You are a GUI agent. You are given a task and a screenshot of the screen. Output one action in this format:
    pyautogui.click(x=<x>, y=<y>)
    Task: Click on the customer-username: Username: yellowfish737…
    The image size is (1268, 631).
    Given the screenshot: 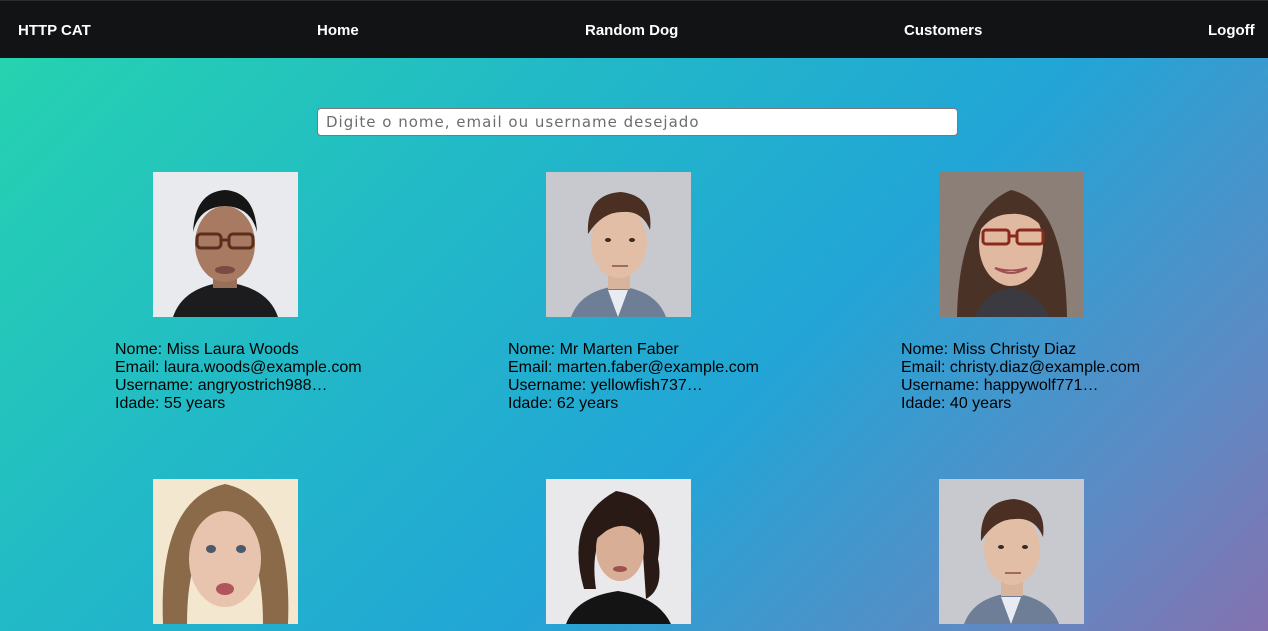 What is the action you would take?
    pyautogui.click(x=605, y=385)
    